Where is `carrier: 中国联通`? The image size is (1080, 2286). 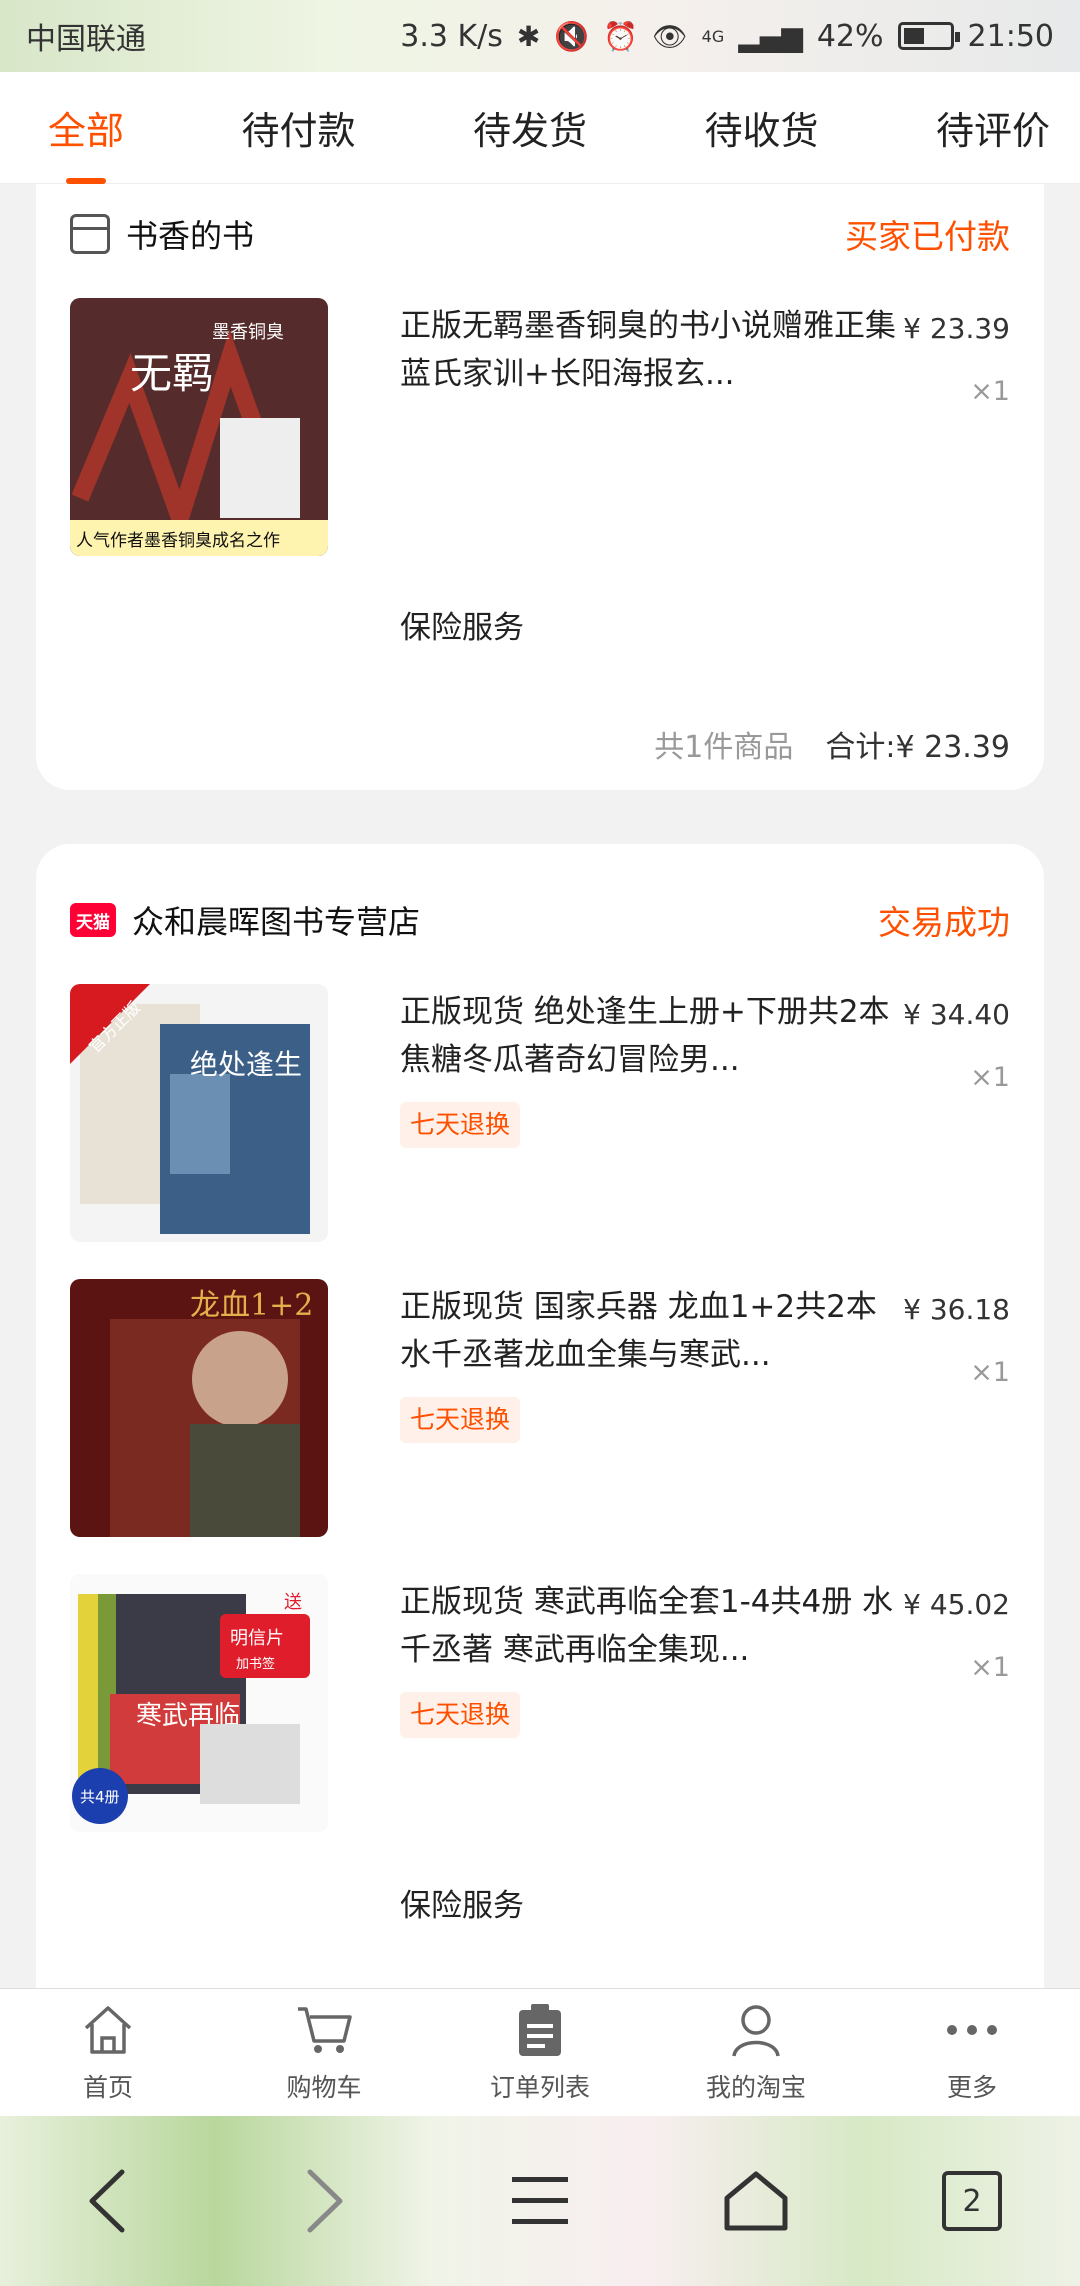
carrier: 中国联通 is located at coordinates (86, 39).